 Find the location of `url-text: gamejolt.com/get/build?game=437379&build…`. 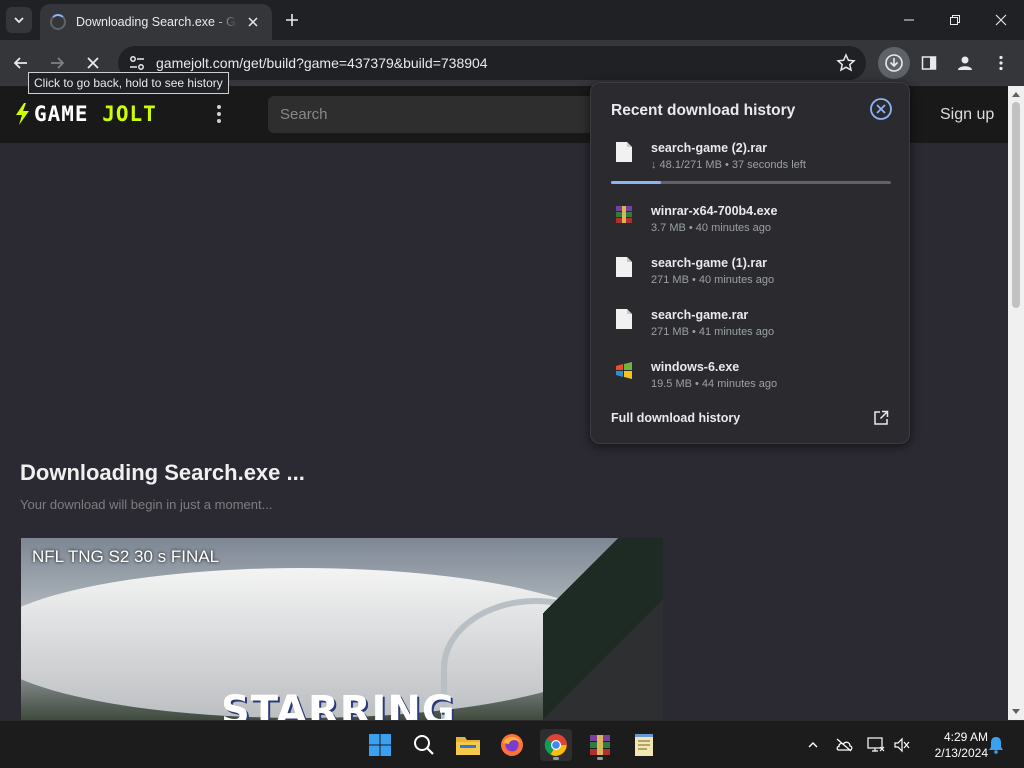

url-text: gamejolt.com/get/build?game=437379&build… is located at coordinates (322, 63).